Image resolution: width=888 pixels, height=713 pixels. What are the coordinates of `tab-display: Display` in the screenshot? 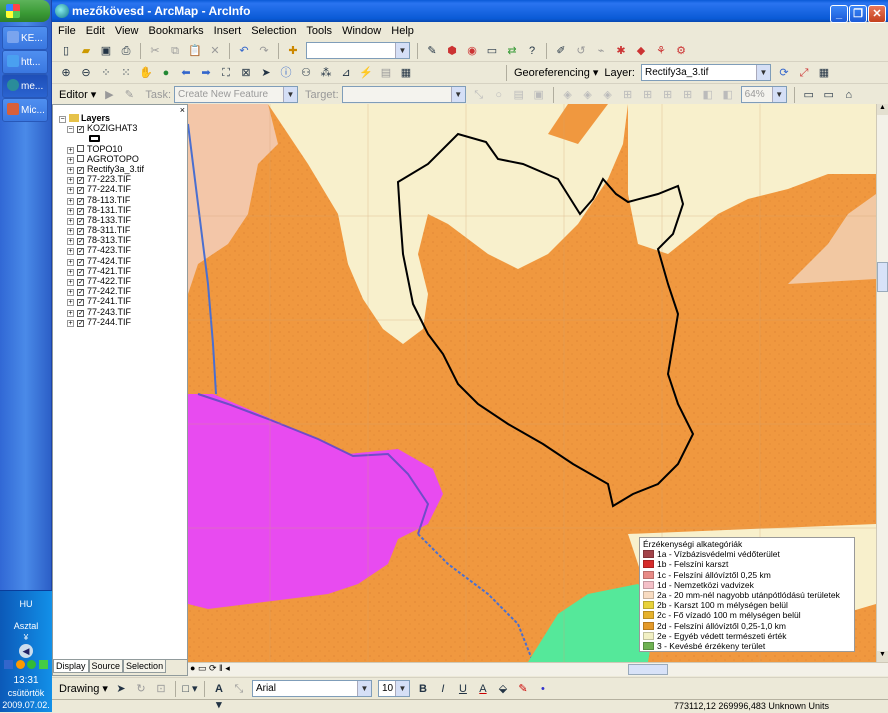 It's located at (71, 666).